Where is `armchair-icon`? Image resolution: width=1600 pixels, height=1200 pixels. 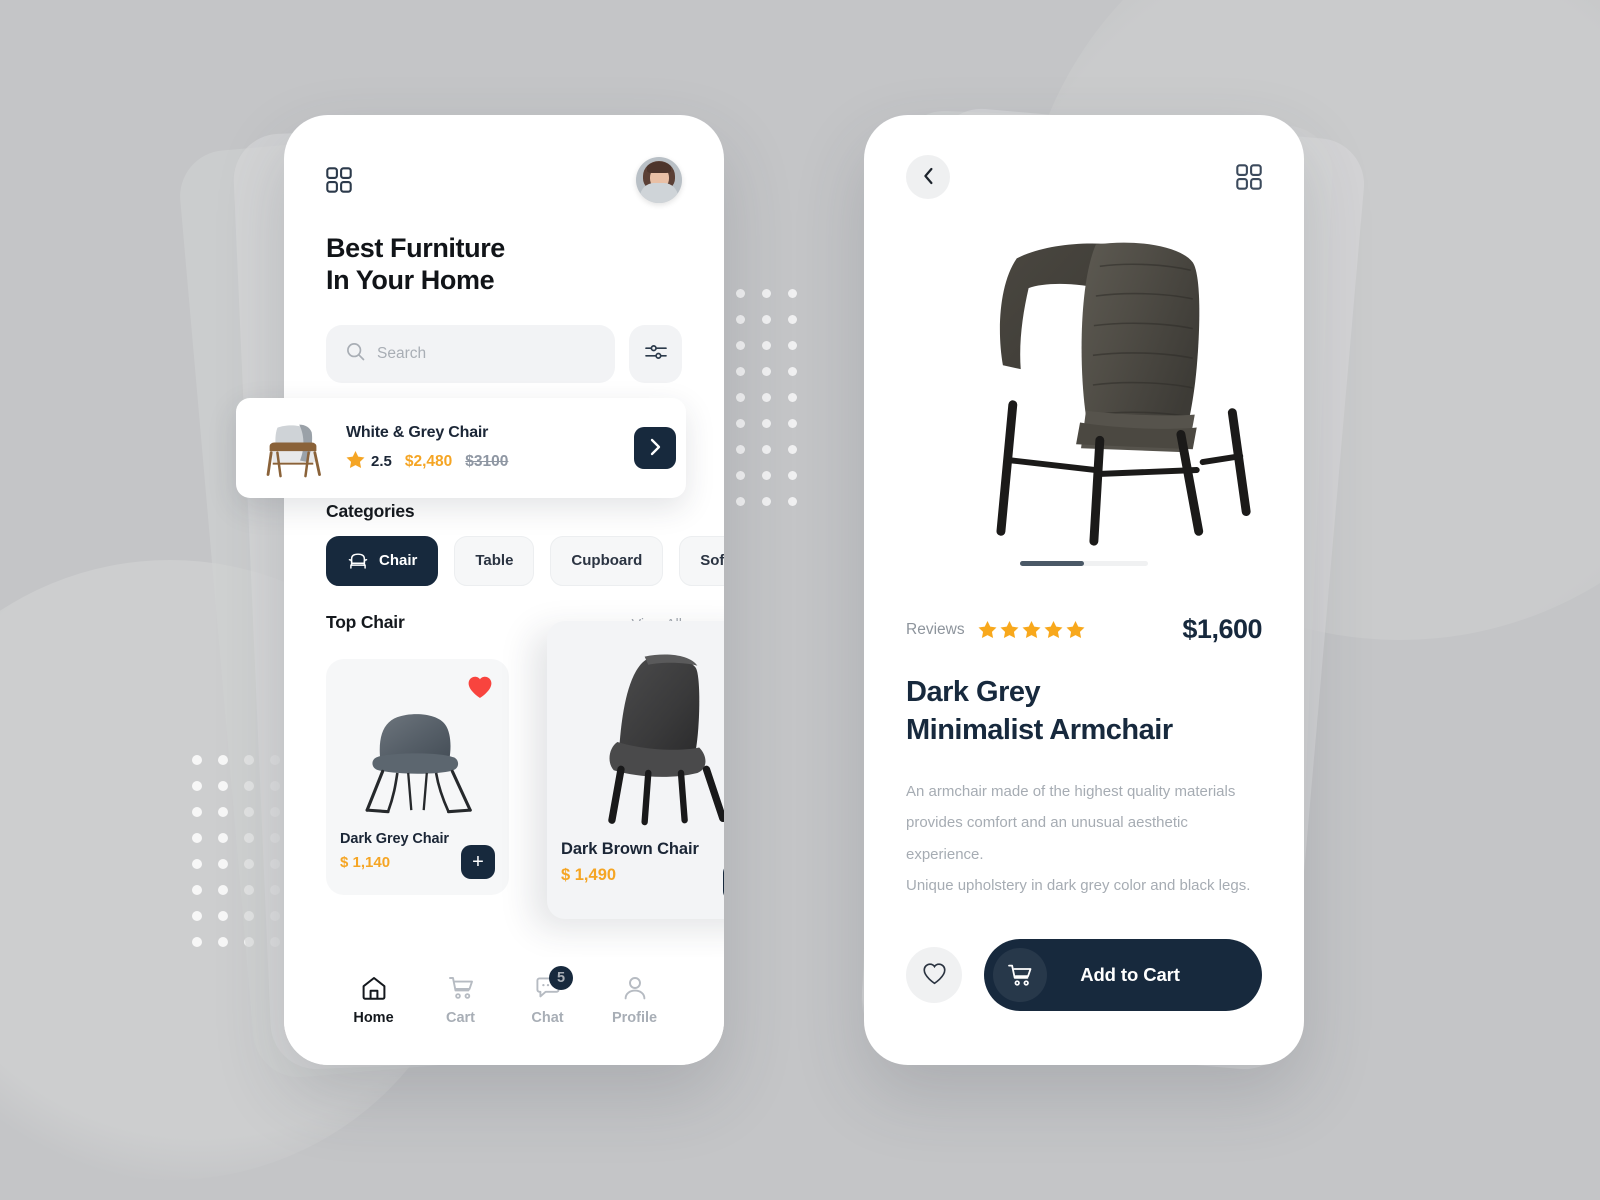 armchair-icon is located at coordinates (358, 561).